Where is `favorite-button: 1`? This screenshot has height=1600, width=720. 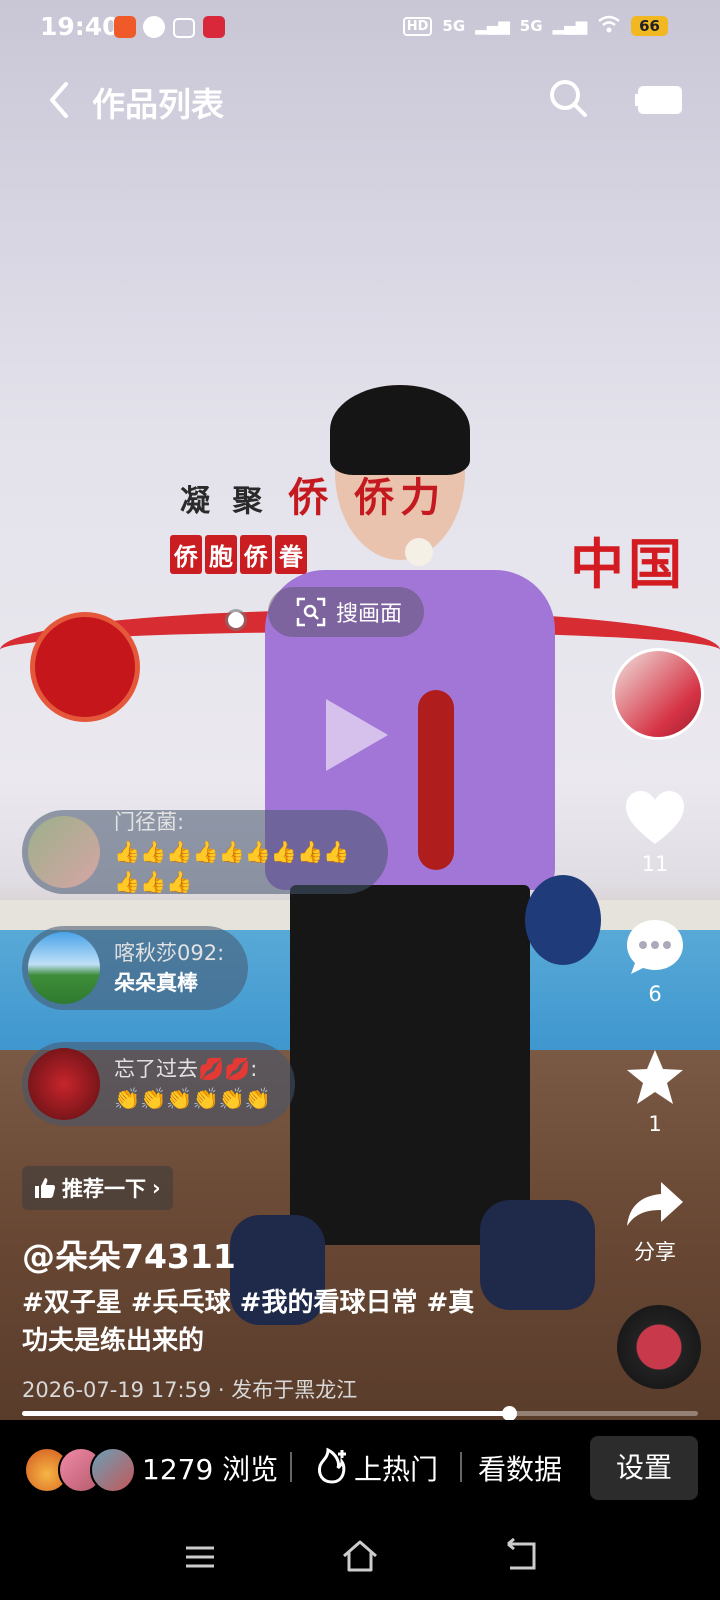 favorite-button: 1 is located at coordinates (655, 1092).